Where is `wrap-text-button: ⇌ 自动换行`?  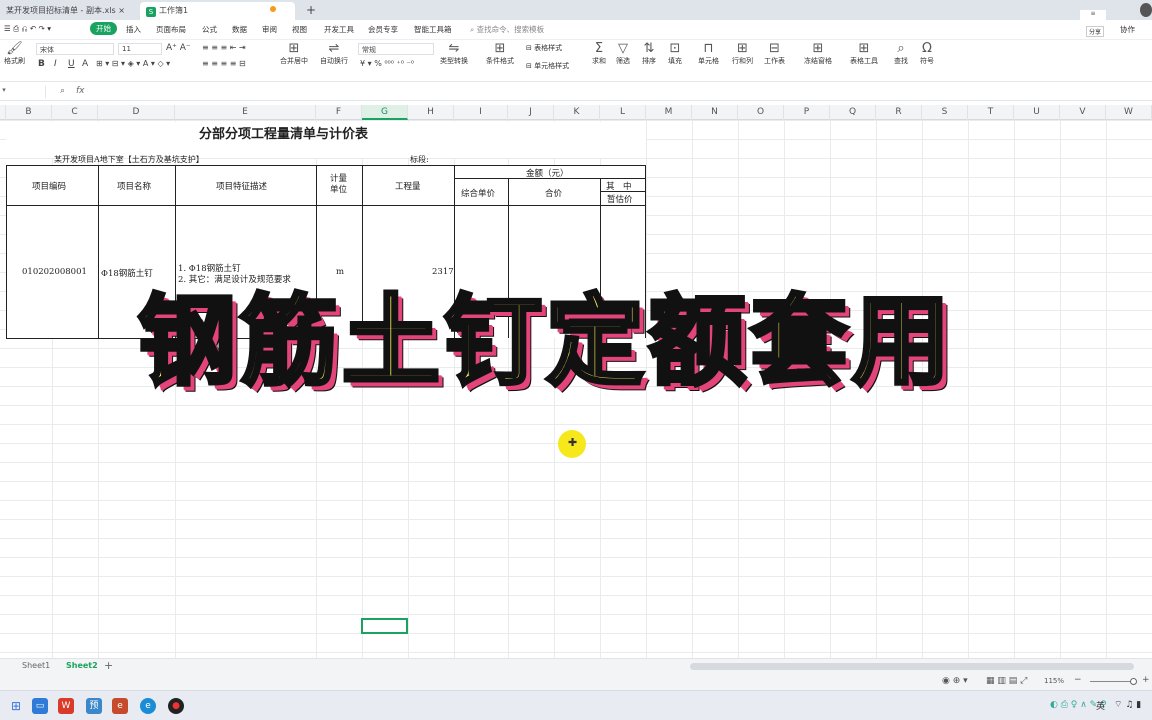
wrap-text-button: ⇌ 自动换行 is located at coordinates (334, 54).